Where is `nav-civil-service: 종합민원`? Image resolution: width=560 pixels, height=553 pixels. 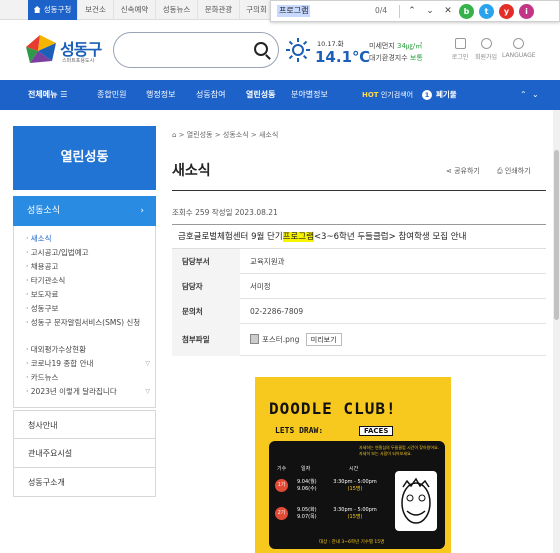 nav-civil-service: 종합민원 is located at coordinates (111, 95).